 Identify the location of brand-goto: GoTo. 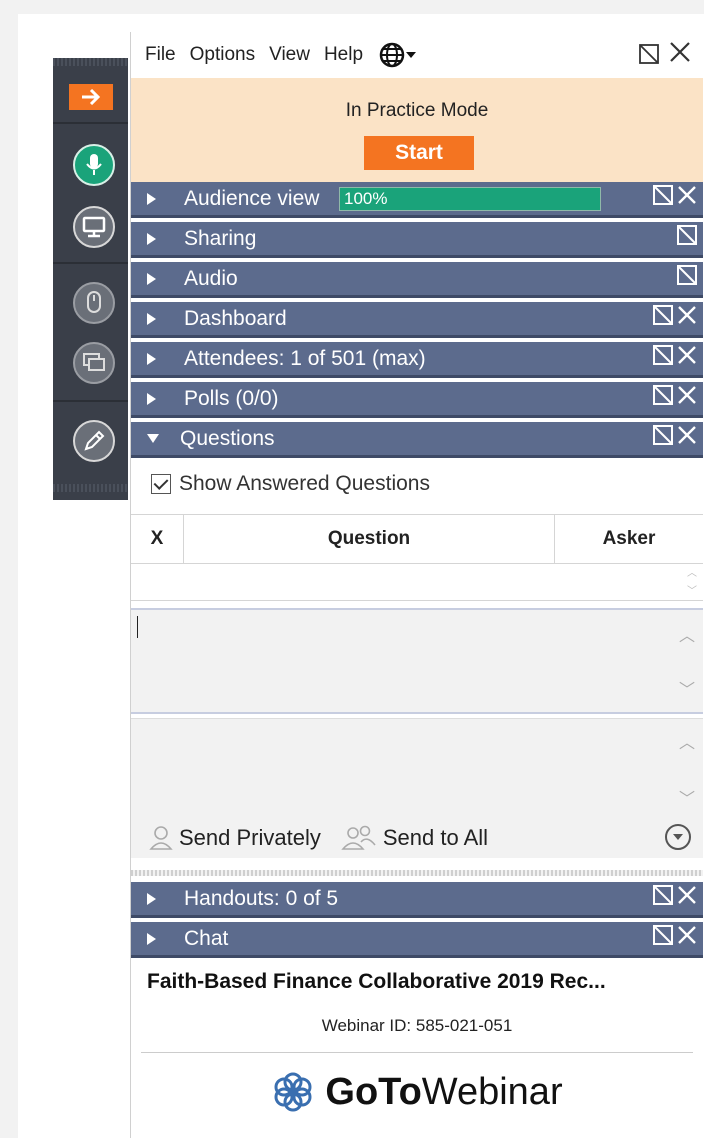
(373, 1091).